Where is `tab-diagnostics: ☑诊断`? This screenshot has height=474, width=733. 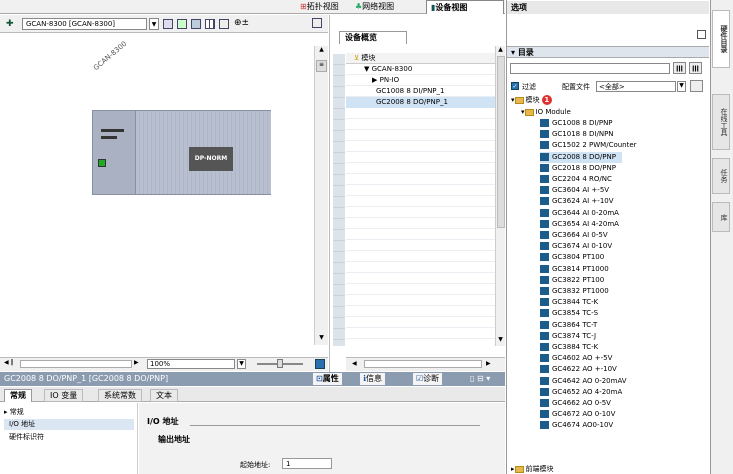 tab-diagnostics: ☑诊断 is located at coordinates (428, 379).